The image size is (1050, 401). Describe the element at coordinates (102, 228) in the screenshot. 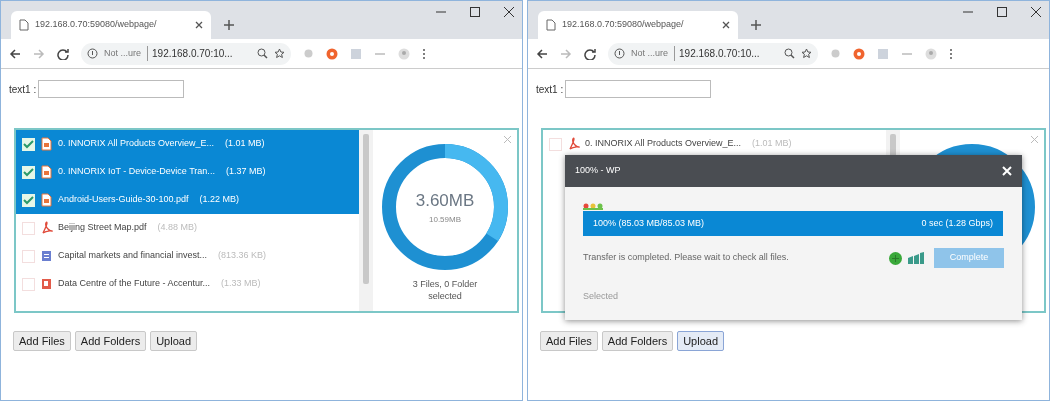

I see `file-name: Beijing Street Map.pdf` at that location.